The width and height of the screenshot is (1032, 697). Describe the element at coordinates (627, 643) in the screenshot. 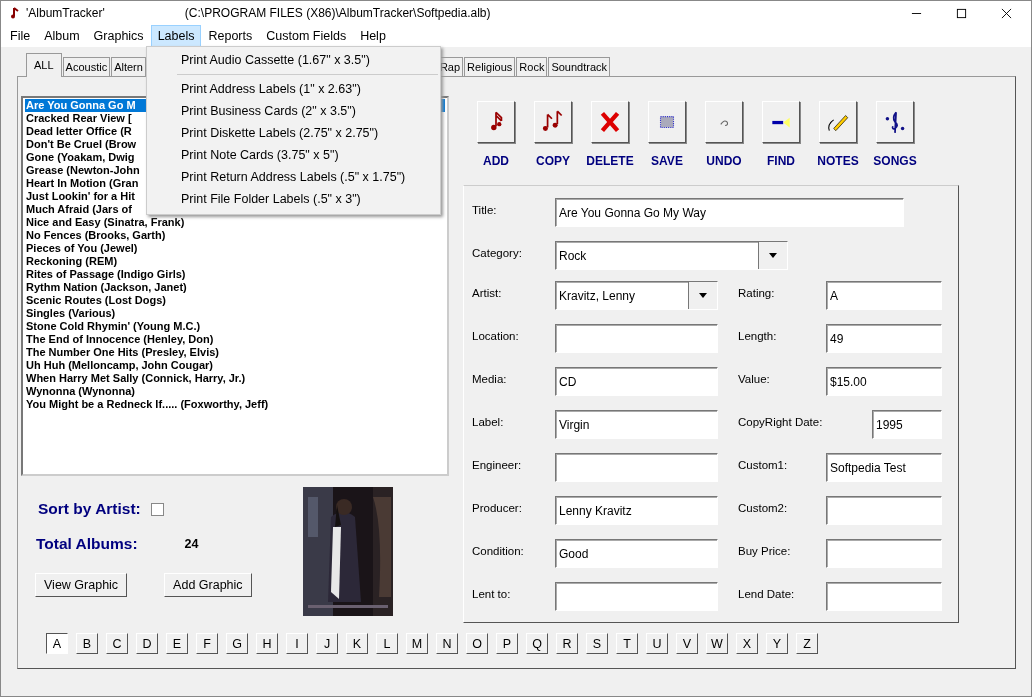

I see `letter-button: T` at that location.